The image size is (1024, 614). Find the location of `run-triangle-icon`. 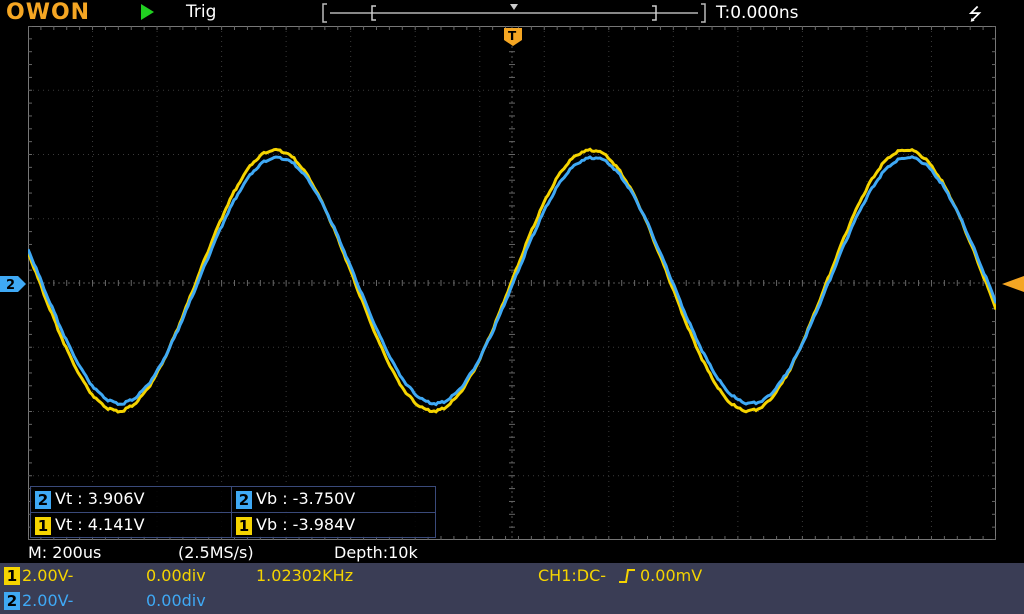

run-triangle-icon is located at coordinates (147, 12).